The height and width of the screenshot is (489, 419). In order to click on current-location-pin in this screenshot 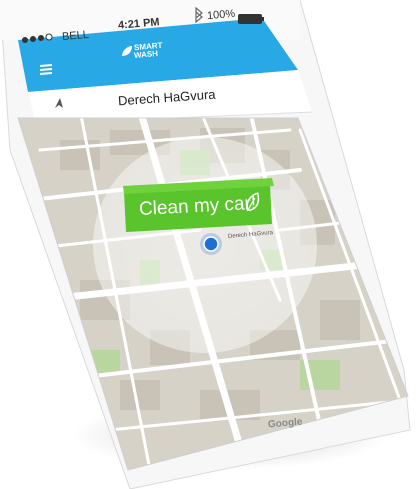, I will do `click(211, 244)`.